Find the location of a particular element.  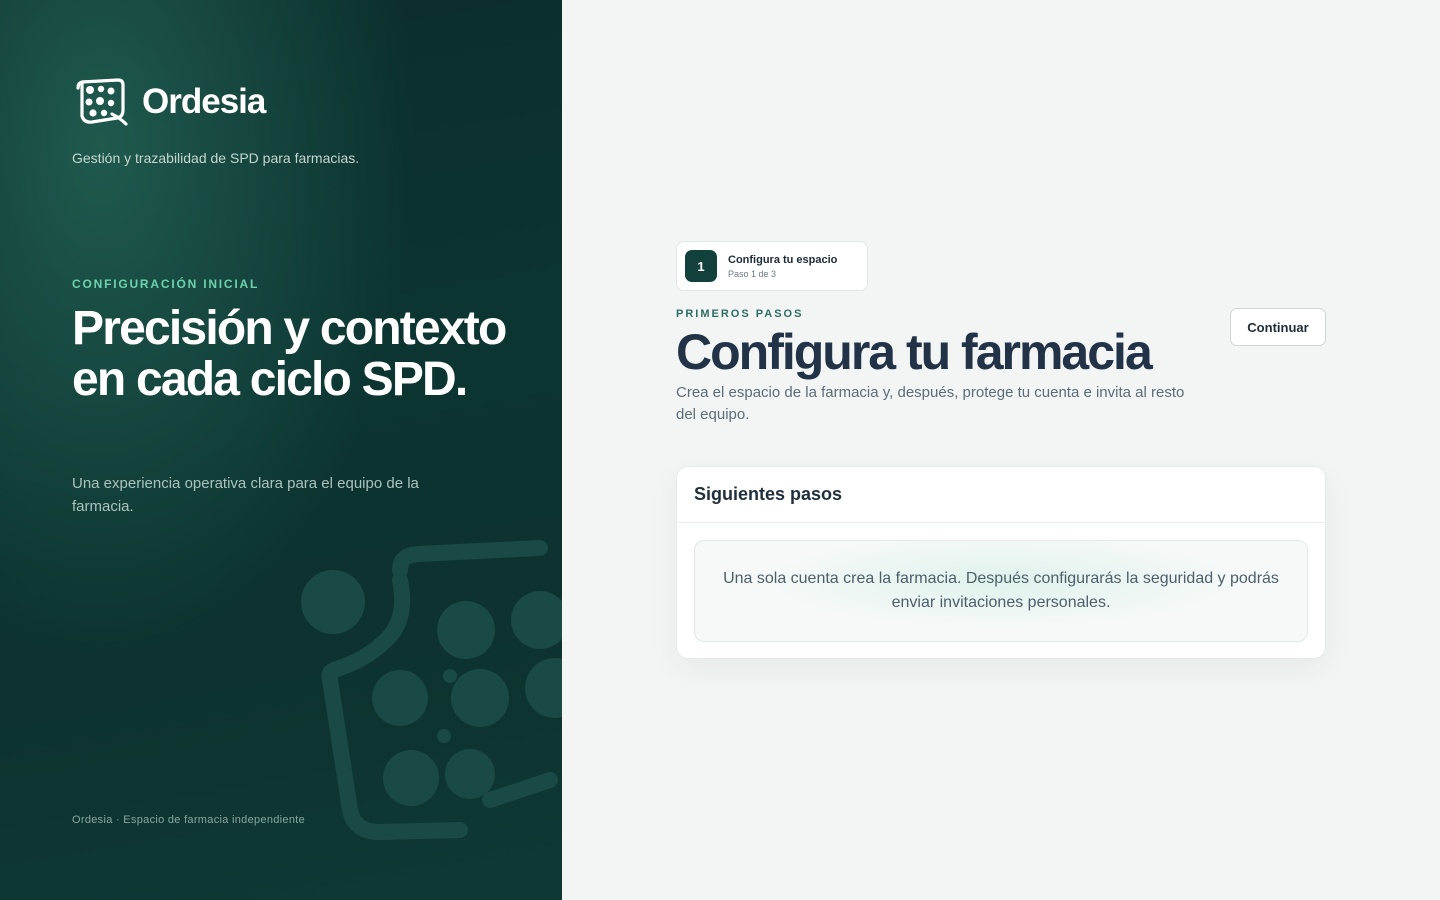

page-title: Configura tu farmacia is located at coordinates (914, 352).